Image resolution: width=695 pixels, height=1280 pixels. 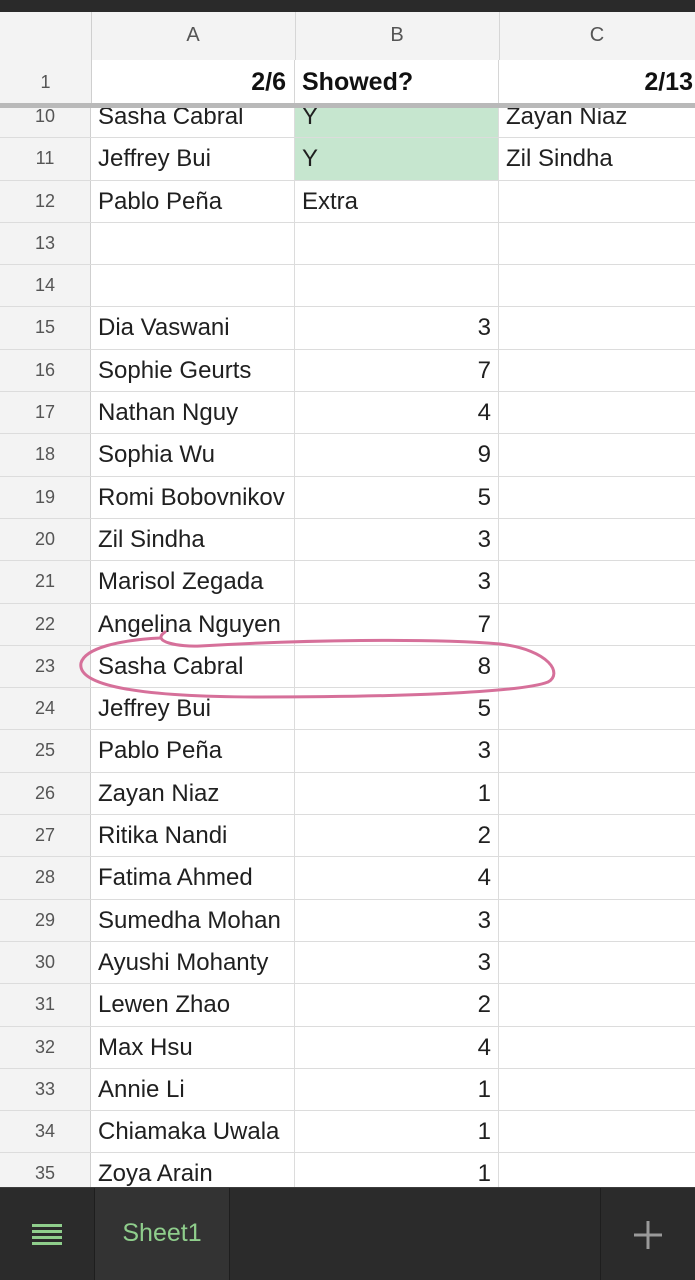 I want to click on column-header-a: A, so click(x=193, y=36).